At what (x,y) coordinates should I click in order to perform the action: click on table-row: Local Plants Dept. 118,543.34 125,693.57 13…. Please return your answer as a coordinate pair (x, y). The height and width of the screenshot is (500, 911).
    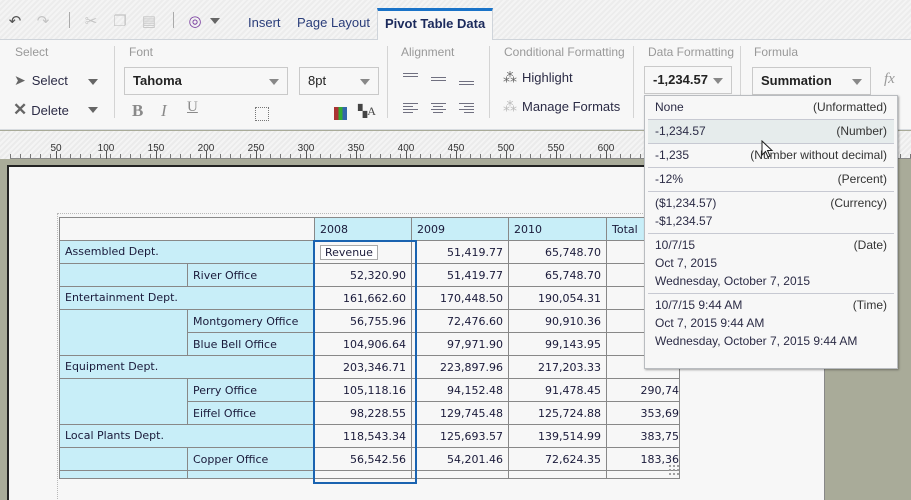
    Looking at the image, I should click on (369, 436).